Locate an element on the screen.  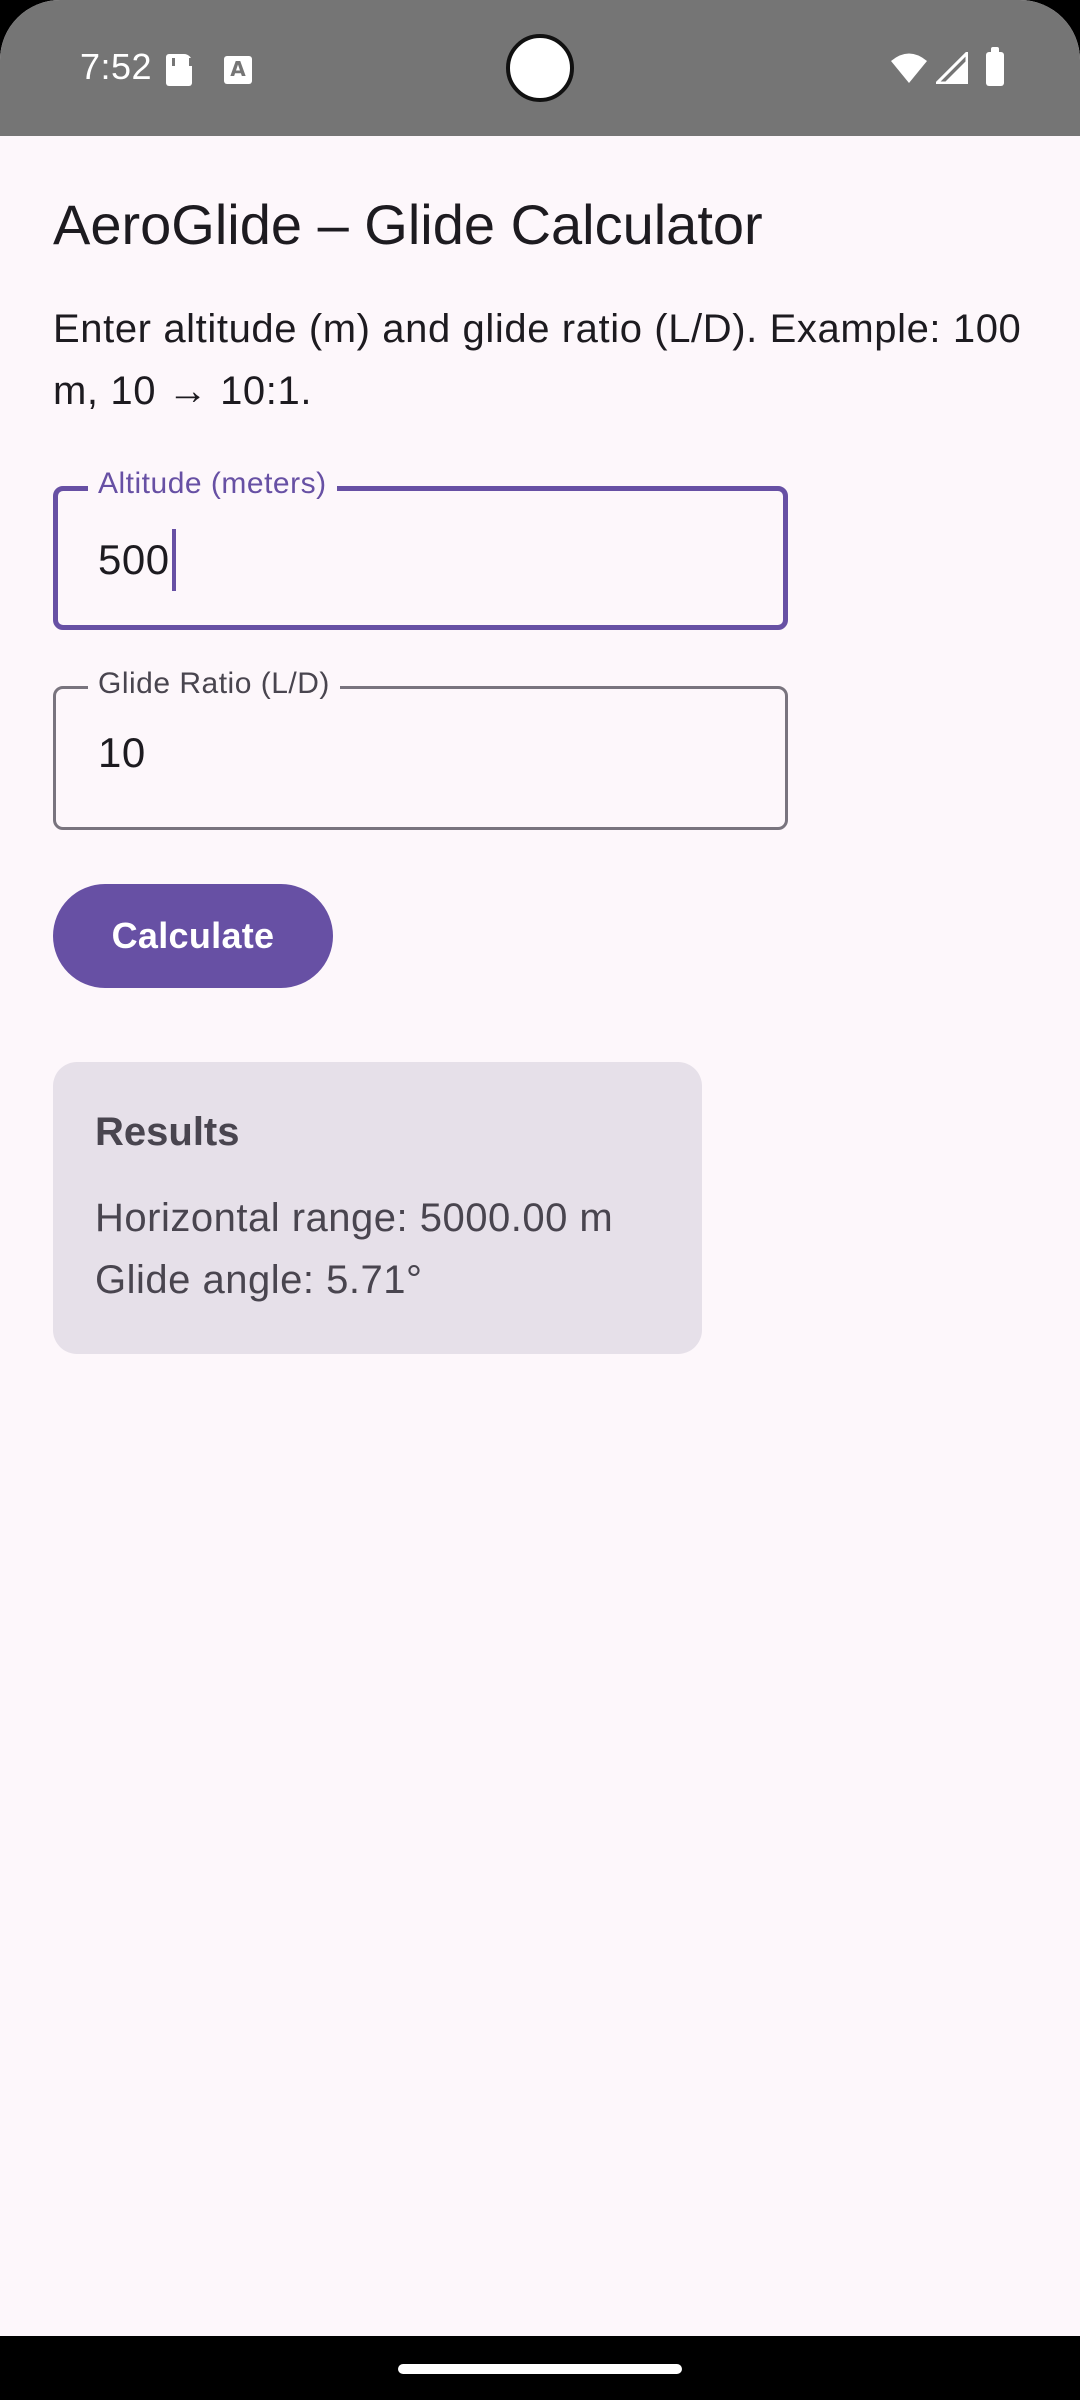
altitude-field: Altitude (meters) 500 is located at coordinates (420, 548).